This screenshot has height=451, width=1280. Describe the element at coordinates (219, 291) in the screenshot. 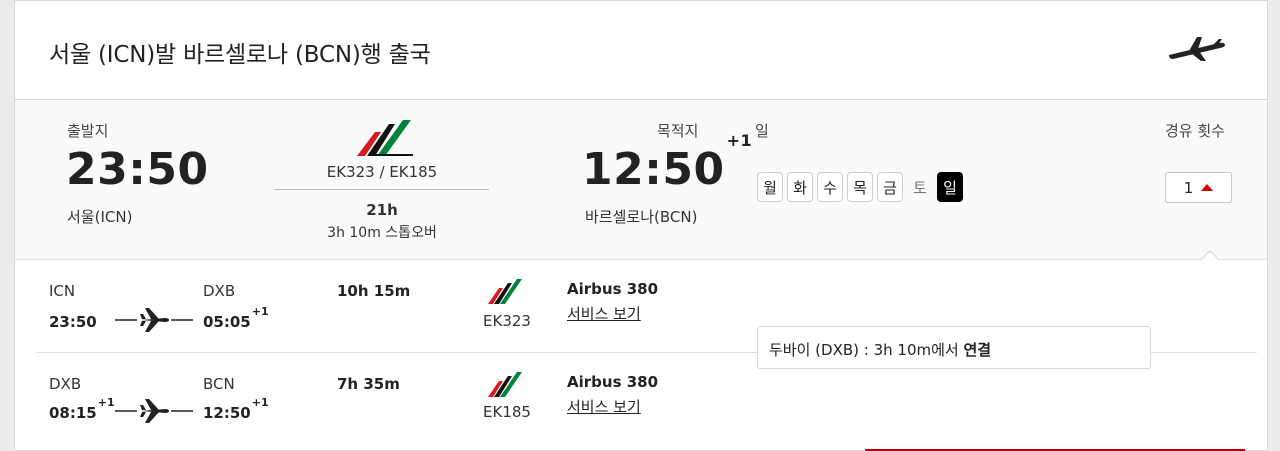

I see `segment-destination-code: DXB` at that location.